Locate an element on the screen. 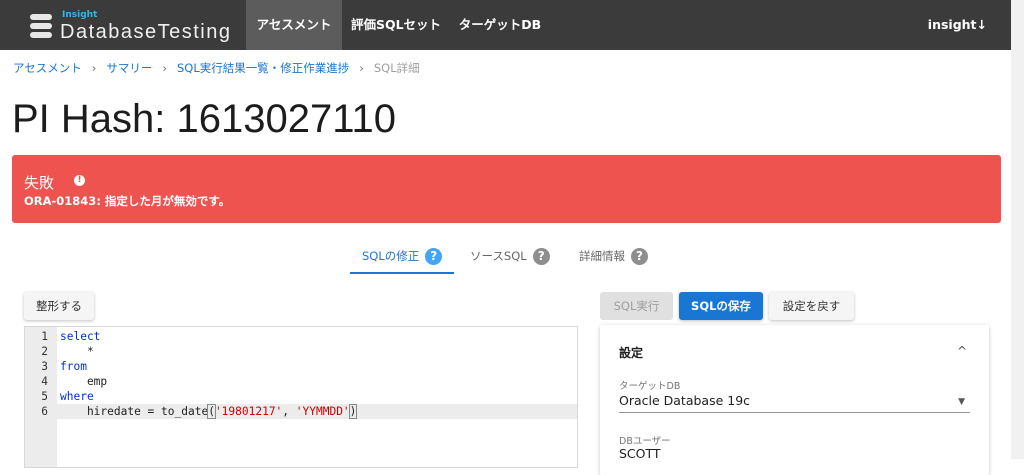 This screenshot has height=475, width=1024. code-text: emp is located at coordinates (83, 381).